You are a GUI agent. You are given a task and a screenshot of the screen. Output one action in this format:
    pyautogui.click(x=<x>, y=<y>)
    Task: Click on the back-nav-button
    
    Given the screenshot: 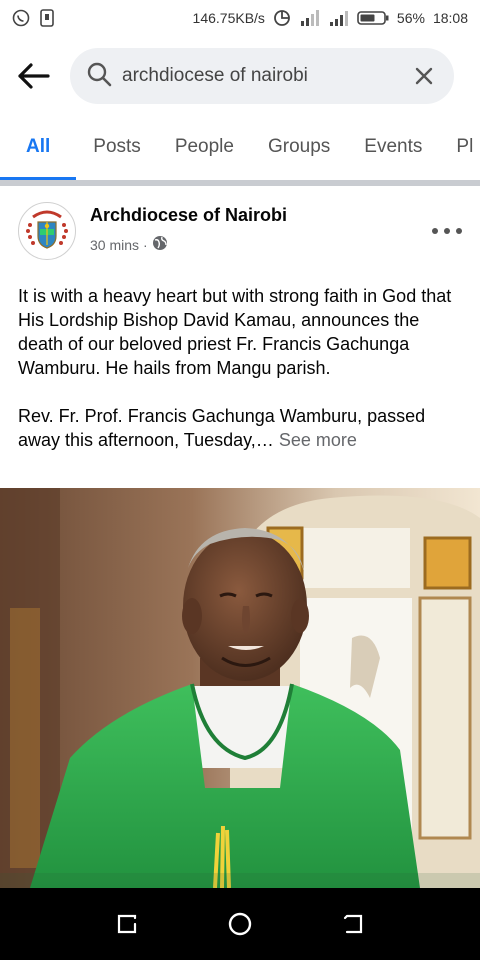 What is the action you would take?
    pyautogui.click(x=353, y=924)
    